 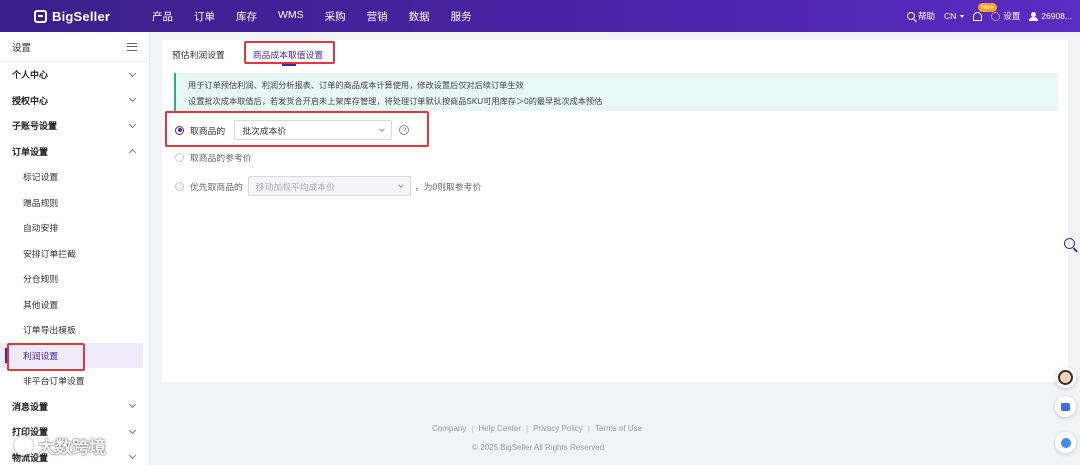 What do you see at coordinates (74, 228) in the screenshot?
I see `sidebar-item-auto-arrange: 自动安排` at bounding box center [74, 228].